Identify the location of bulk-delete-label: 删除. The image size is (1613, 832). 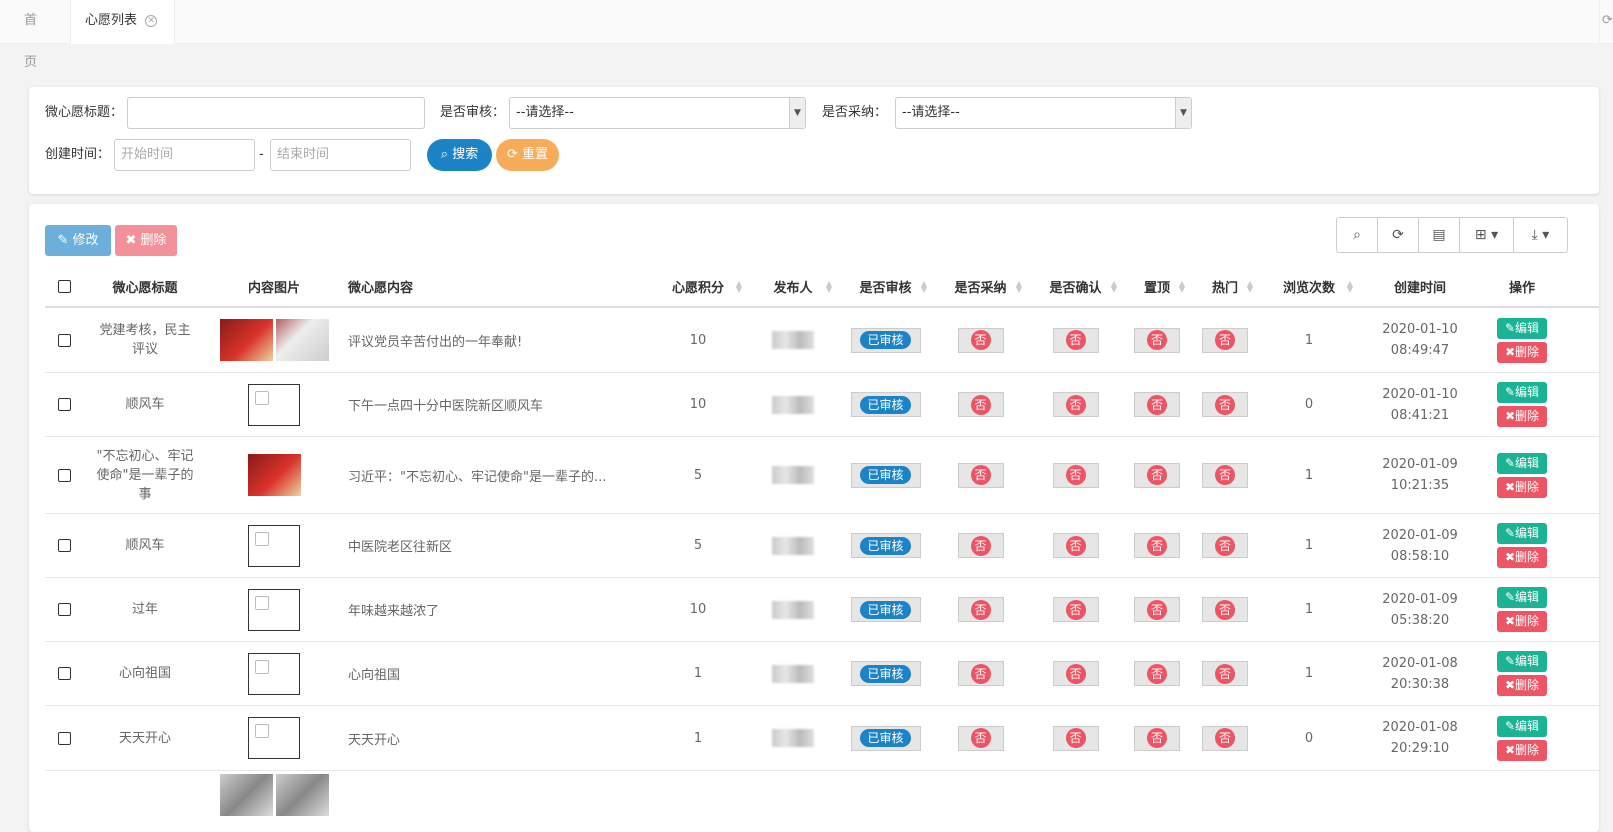
(153, 240).